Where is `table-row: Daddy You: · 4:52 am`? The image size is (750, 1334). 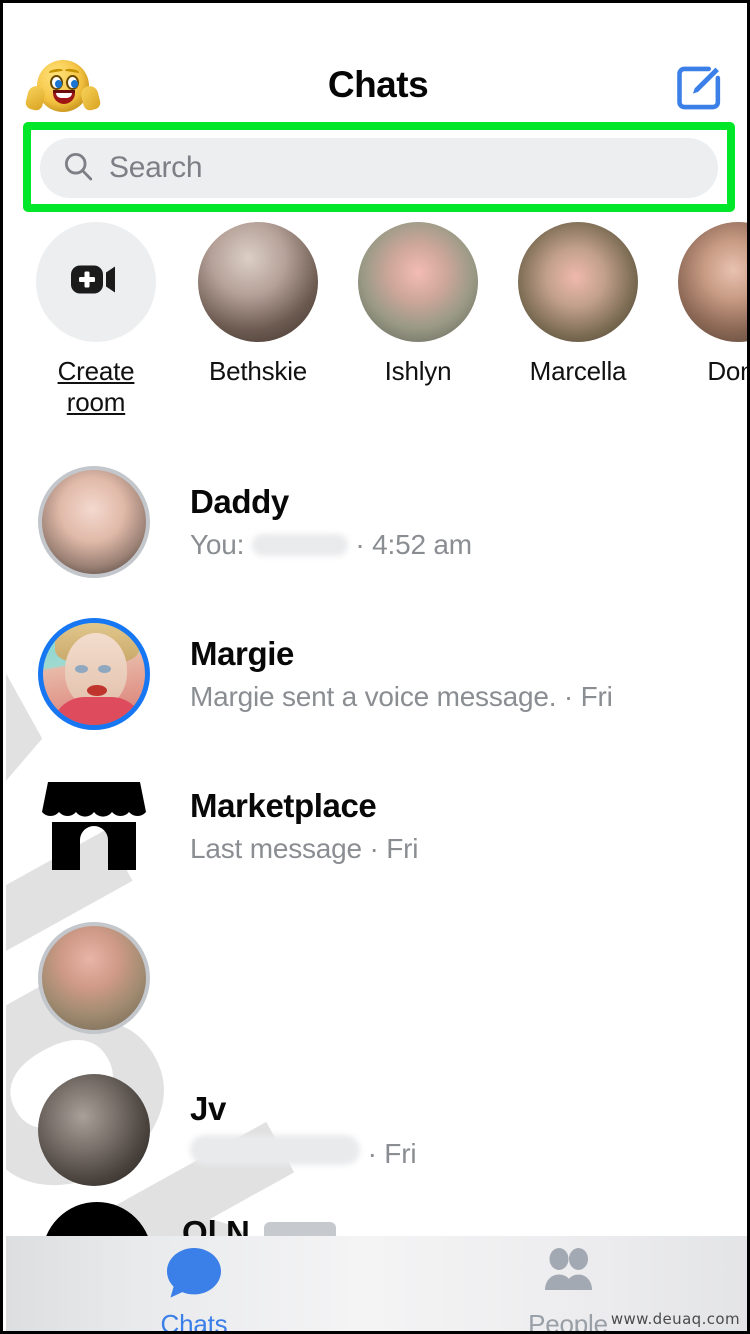 table-row: Daddy You: · 4:52 am is located at coordinates (376, 522).